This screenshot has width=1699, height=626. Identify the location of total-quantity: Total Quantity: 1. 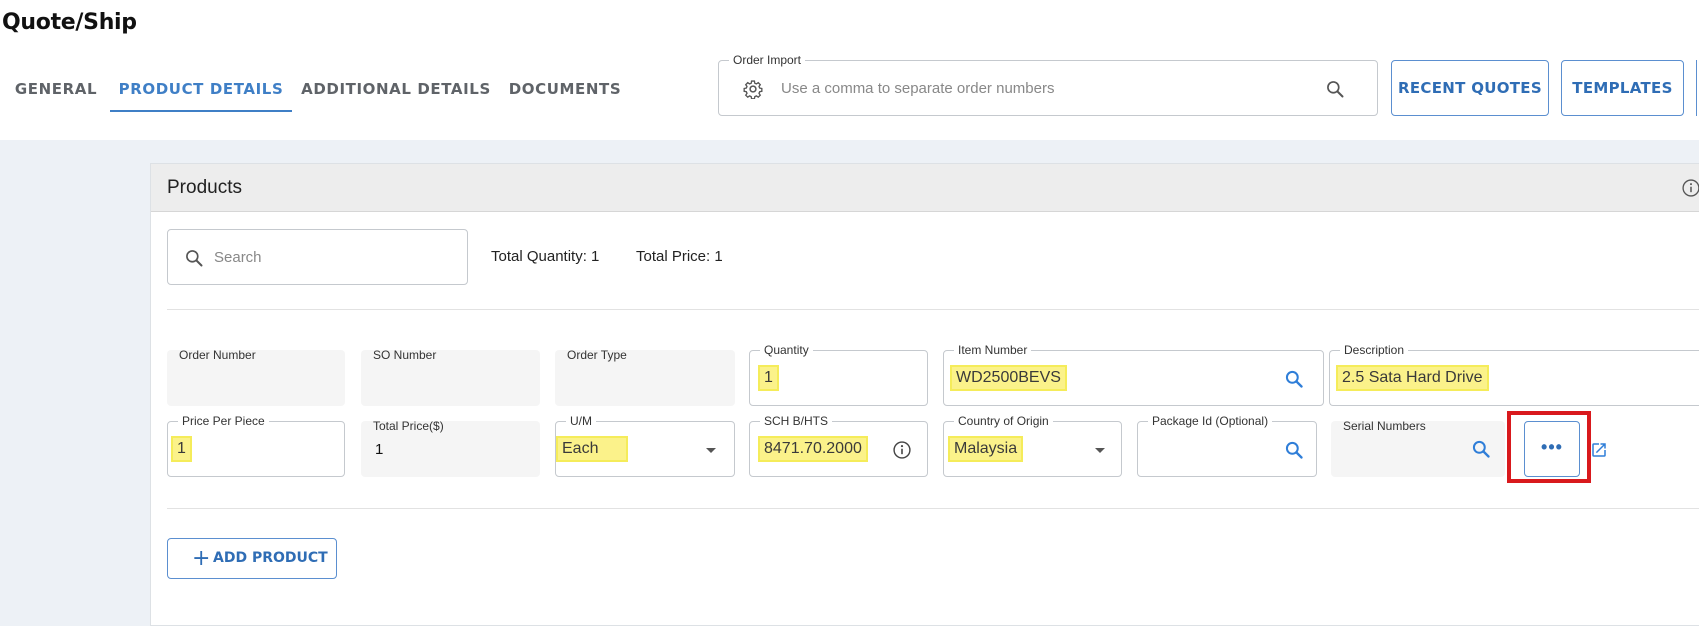
(545, 256).